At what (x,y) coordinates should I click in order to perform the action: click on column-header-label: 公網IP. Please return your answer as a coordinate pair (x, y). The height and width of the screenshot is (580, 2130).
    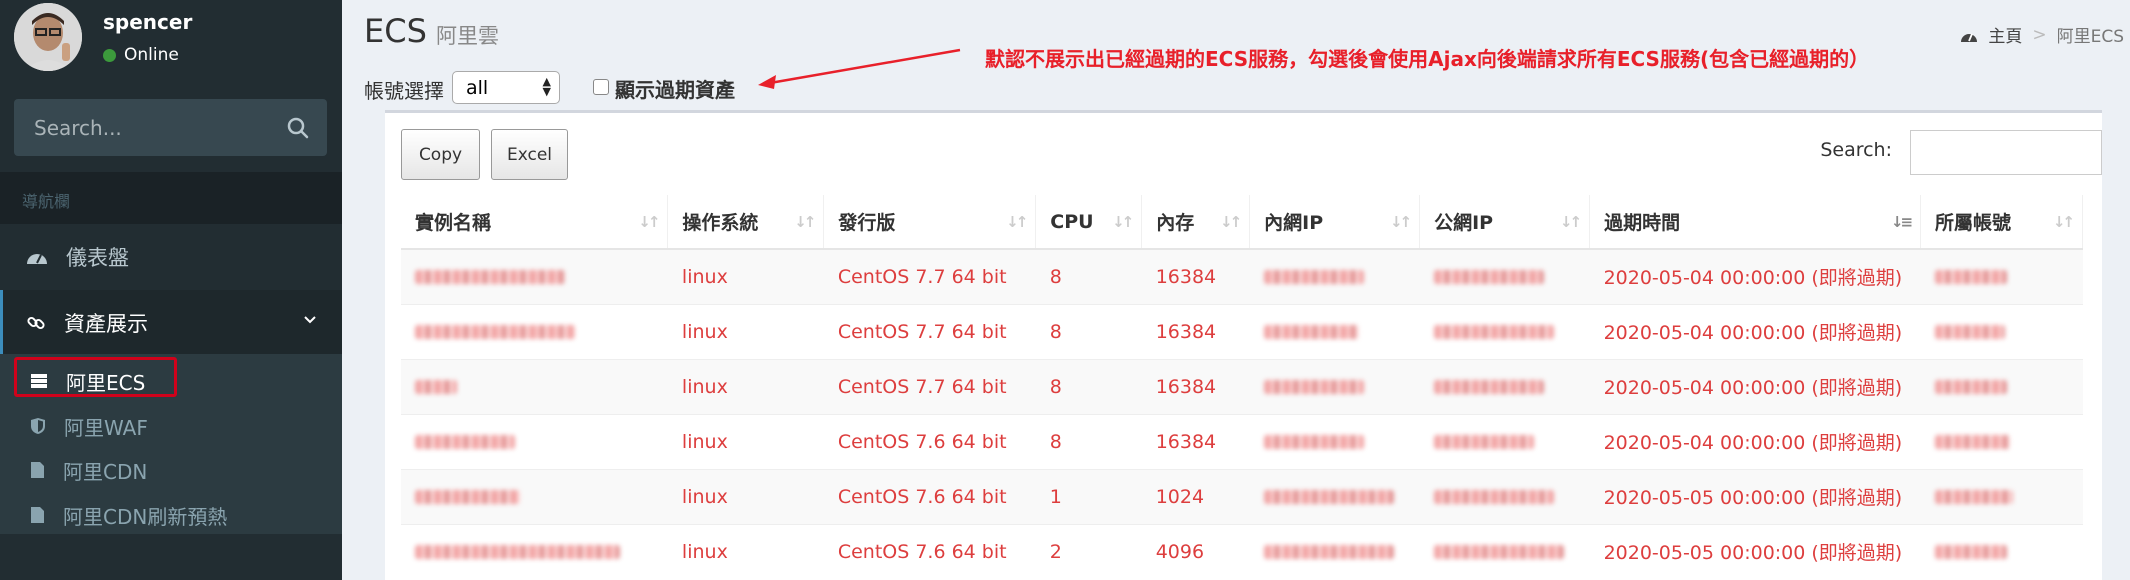
    Looking at the image, I should click on (1464, 223).